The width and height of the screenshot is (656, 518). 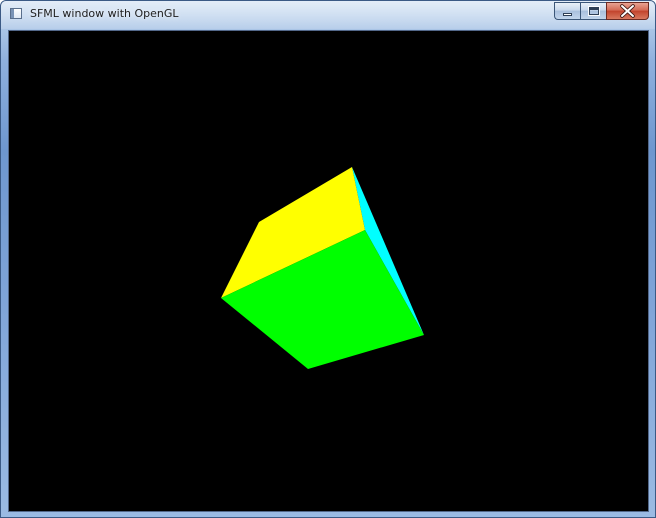 What do you see at coordinates (322, 268) in the screenshot?
I see `cube-scene` at bounding box center [322, 268].